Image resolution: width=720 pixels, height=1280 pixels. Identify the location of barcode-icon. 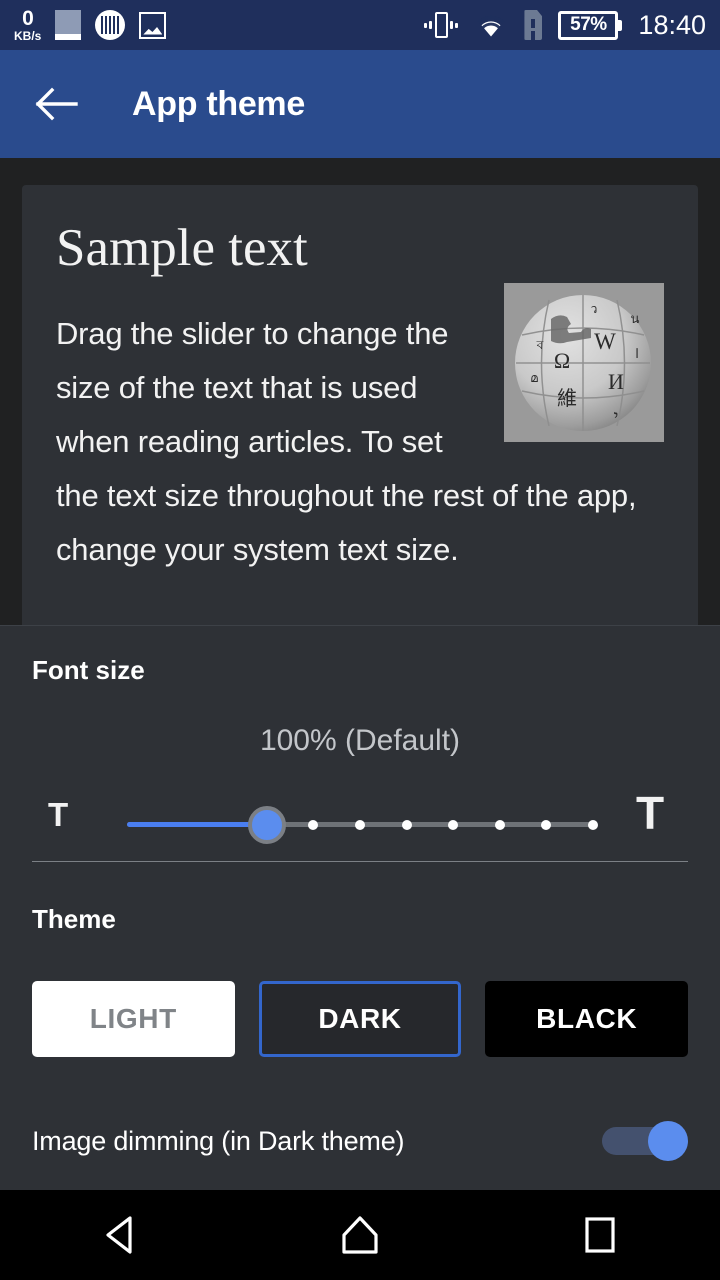
(110, 25).